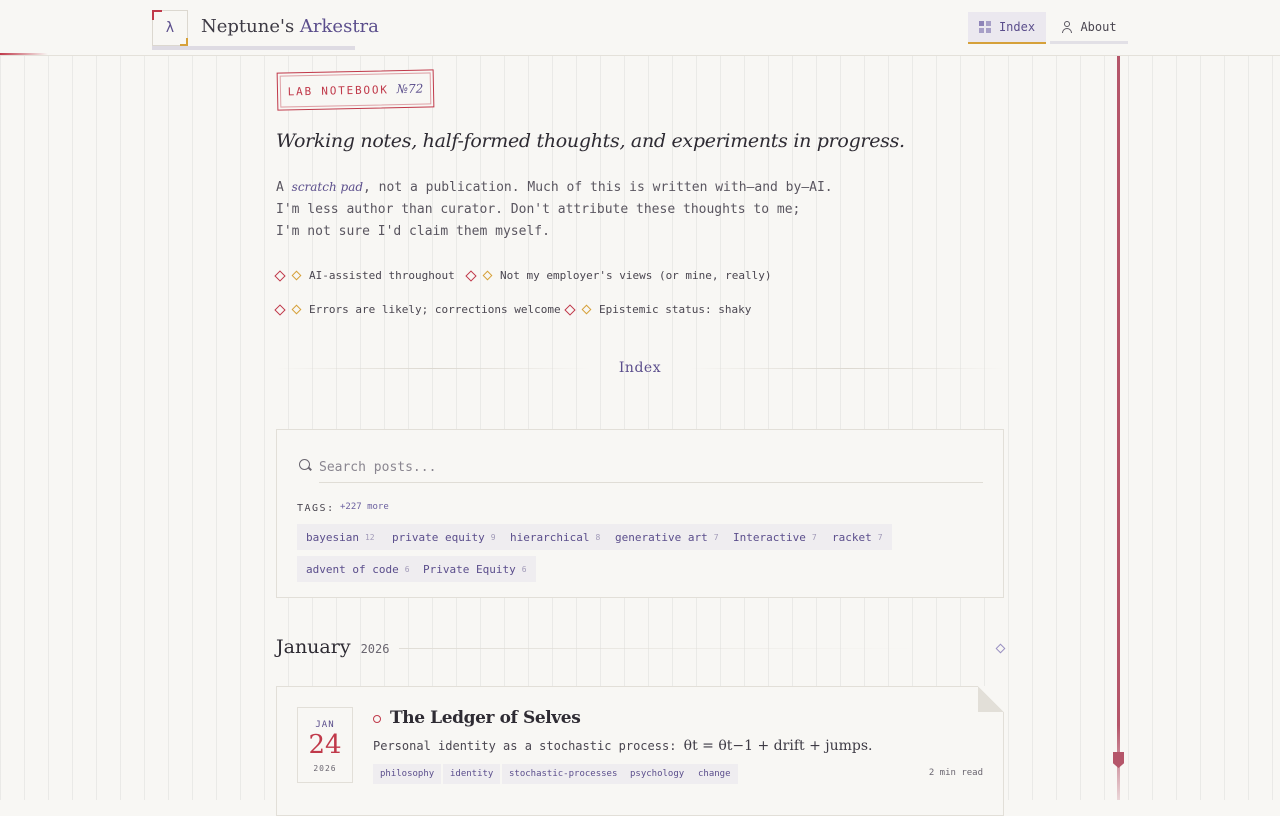 The height and width of the screenshot is (816, 1280). What do you see at coordinates (364, 507) in the screenshot?
I see `more-tags-link: +227 more` at bounding box center [364, 507].